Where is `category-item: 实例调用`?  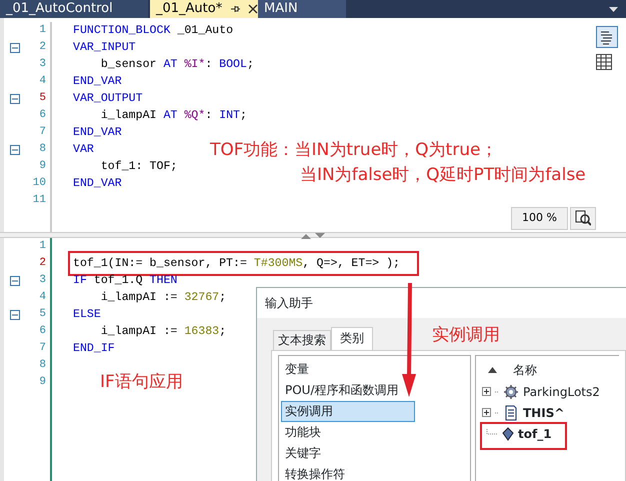 category-item: 实例调用 is located at coordinates (348, 411).